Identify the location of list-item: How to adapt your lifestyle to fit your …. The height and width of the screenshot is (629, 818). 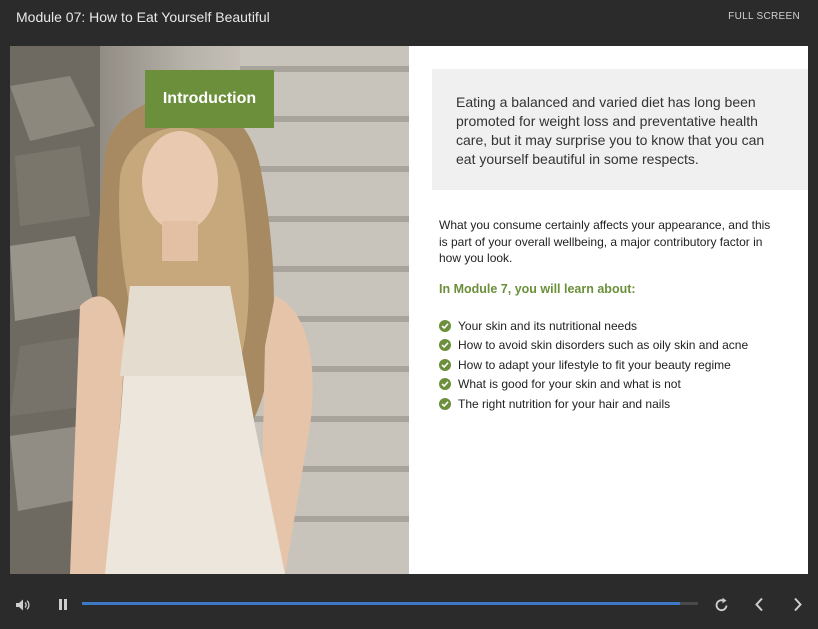
(593, 365).